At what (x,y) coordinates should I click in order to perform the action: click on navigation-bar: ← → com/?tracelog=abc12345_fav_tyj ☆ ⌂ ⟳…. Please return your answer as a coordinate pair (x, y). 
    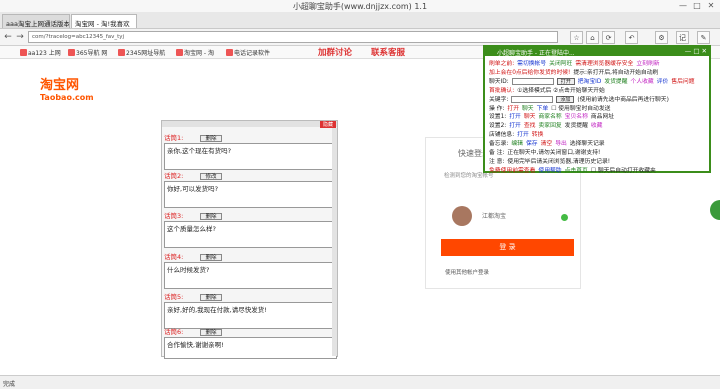
    Looking at the image, I should click on (360, 37).